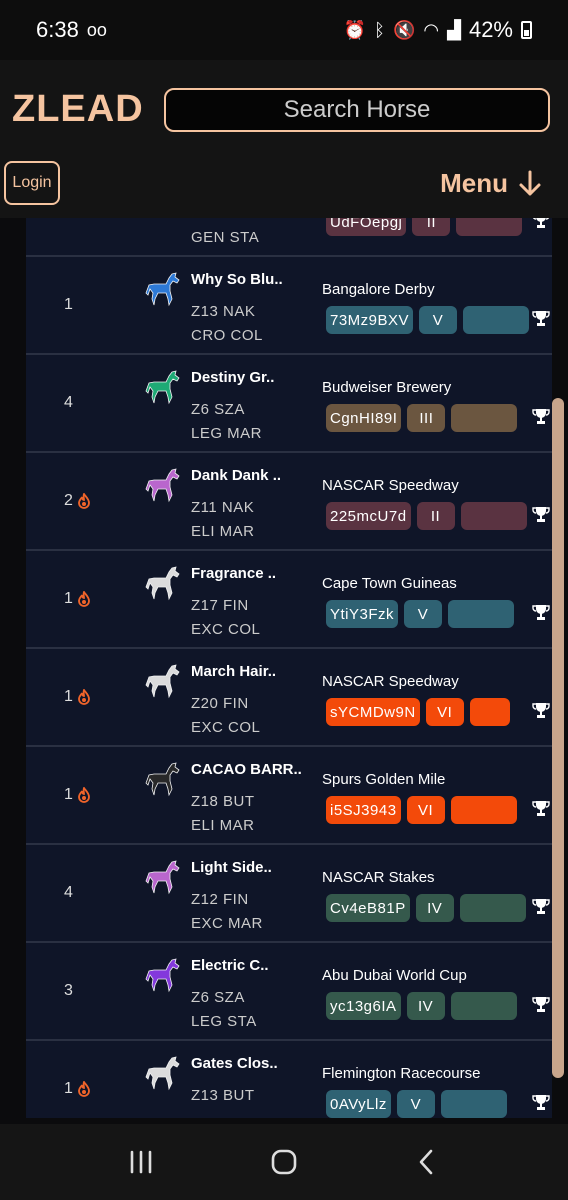  Describe the element at coordinates (234, 1063) in the screenshot. I see `horse-name: Gates Clos..` at that location.